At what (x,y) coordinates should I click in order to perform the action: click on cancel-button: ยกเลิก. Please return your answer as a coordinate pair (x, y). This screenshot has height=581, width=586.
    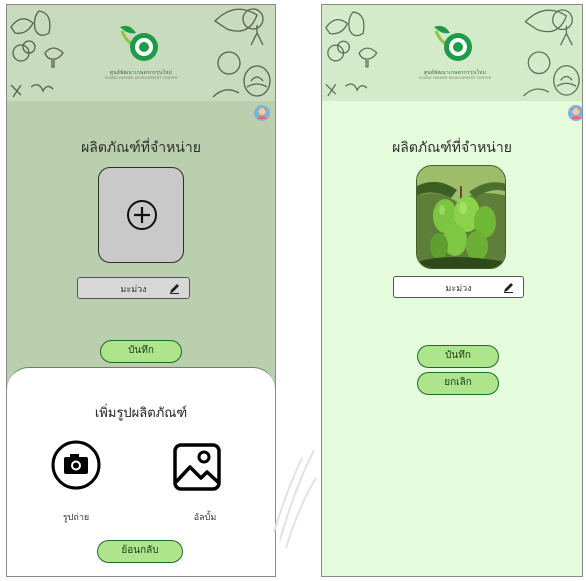
    Looking at the image, I should click on (458, 383).